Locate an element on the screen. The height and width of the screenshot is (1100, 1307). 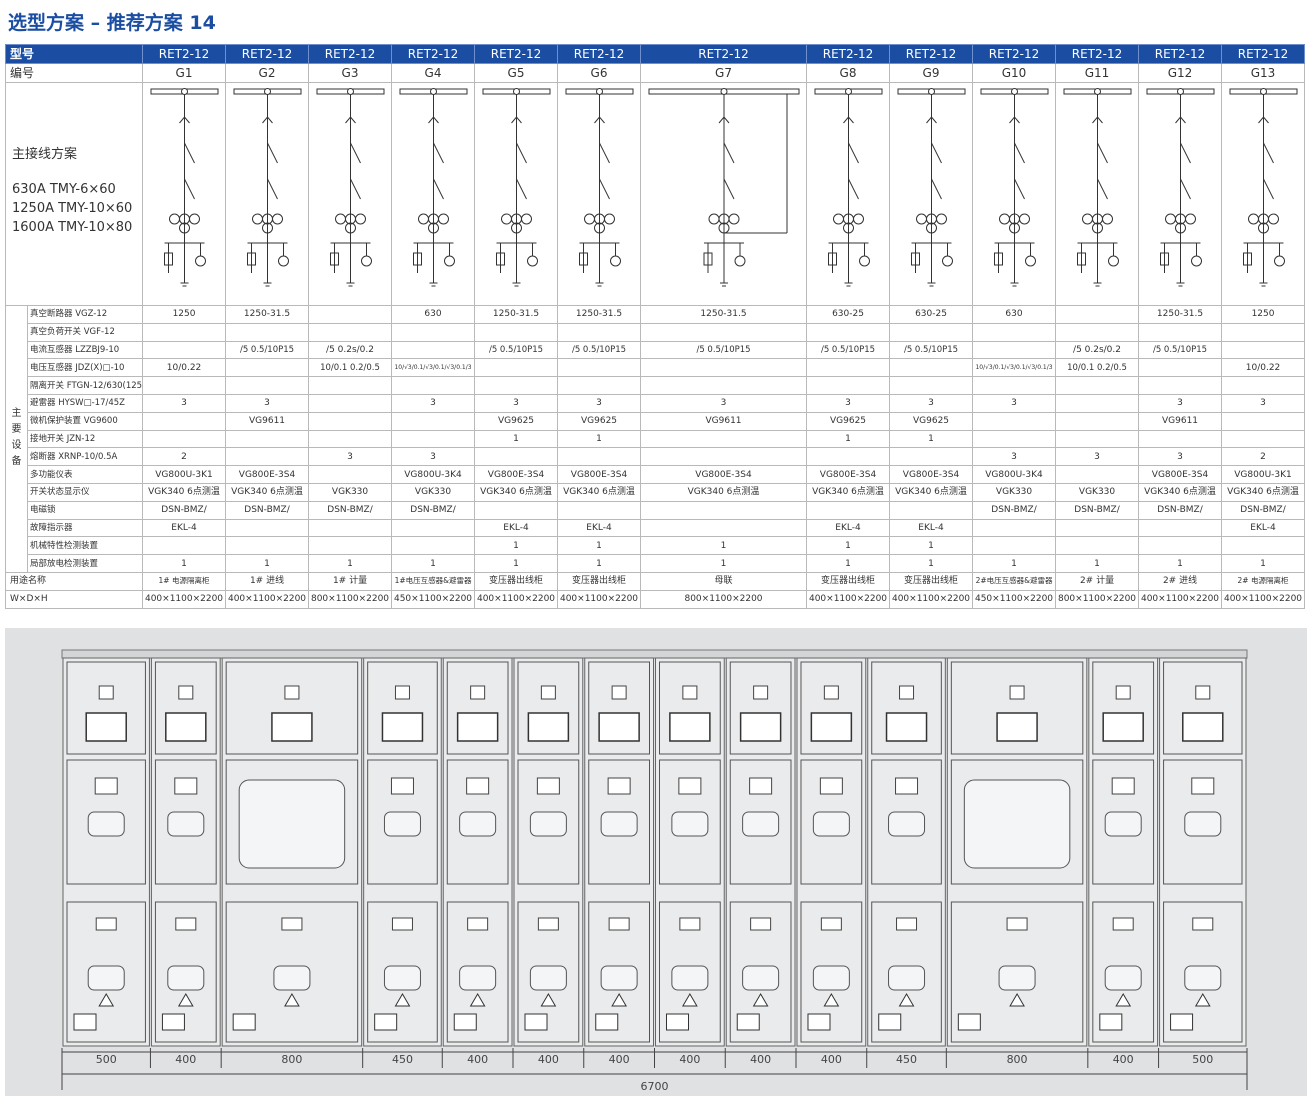
cabinet-number: G2 is located at coordinates (267, 73).